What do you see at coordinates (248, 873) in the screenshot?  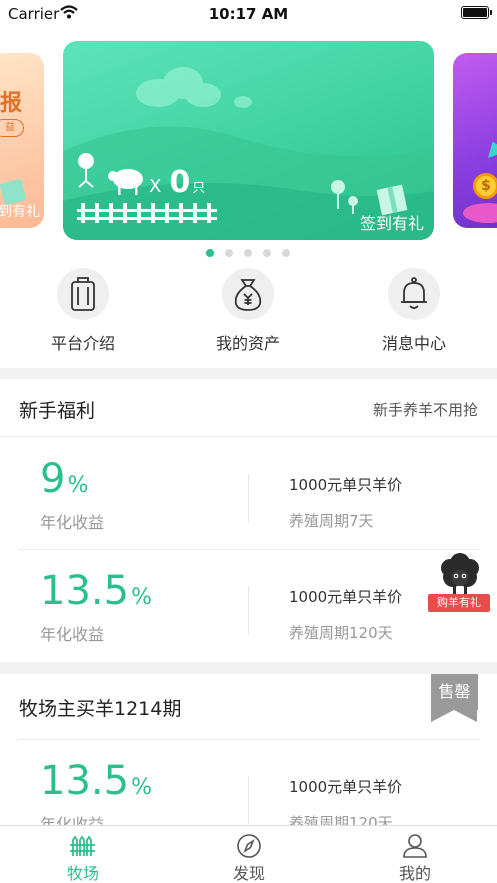 I see `tab-label: 发现` at bounding box center [248, 873].